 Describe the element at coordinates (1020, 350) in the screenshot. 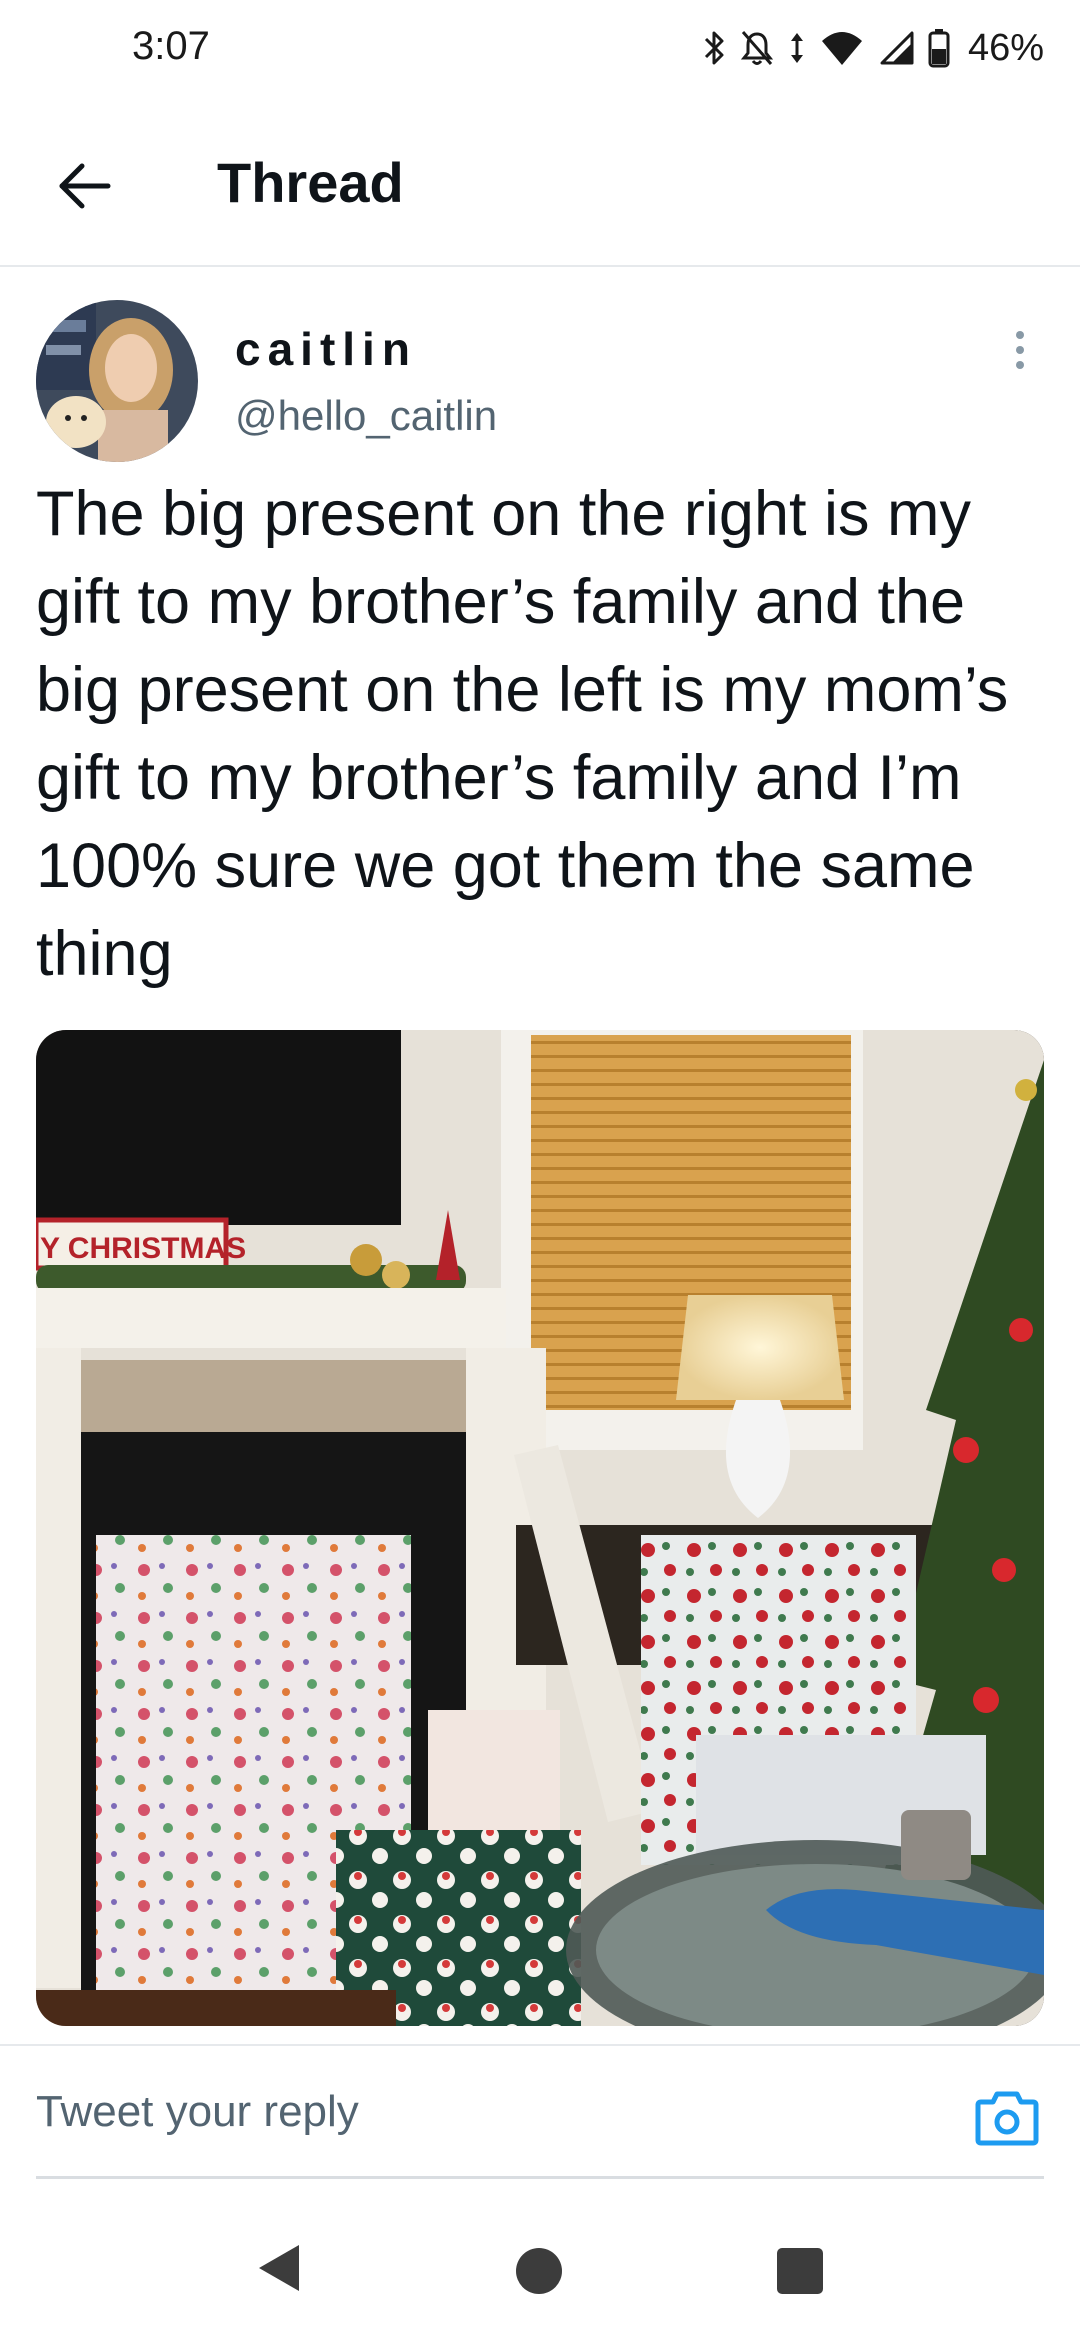

I see `more-vertical-icon` at that location.